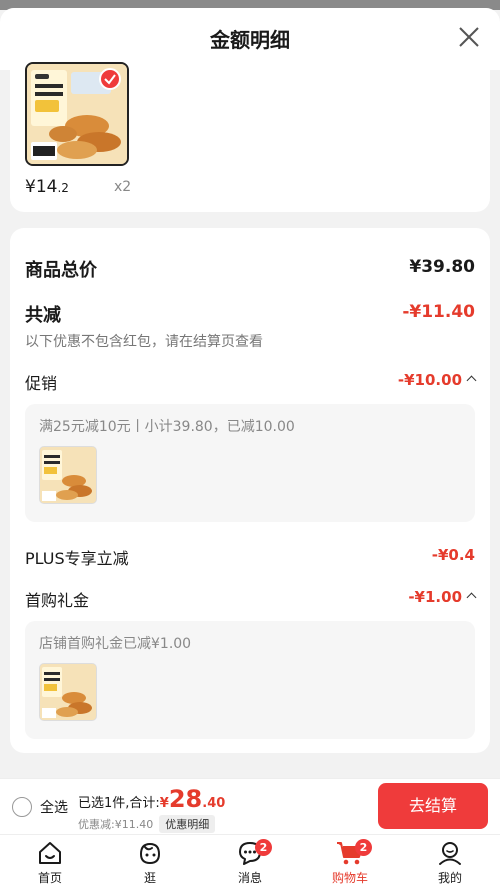 Image resolution: width=500 pixels, height=896 pixels. I want to click on promo-detail-box: 满25元减10元丨小计39.80，已减10.00, so click(250, 463).